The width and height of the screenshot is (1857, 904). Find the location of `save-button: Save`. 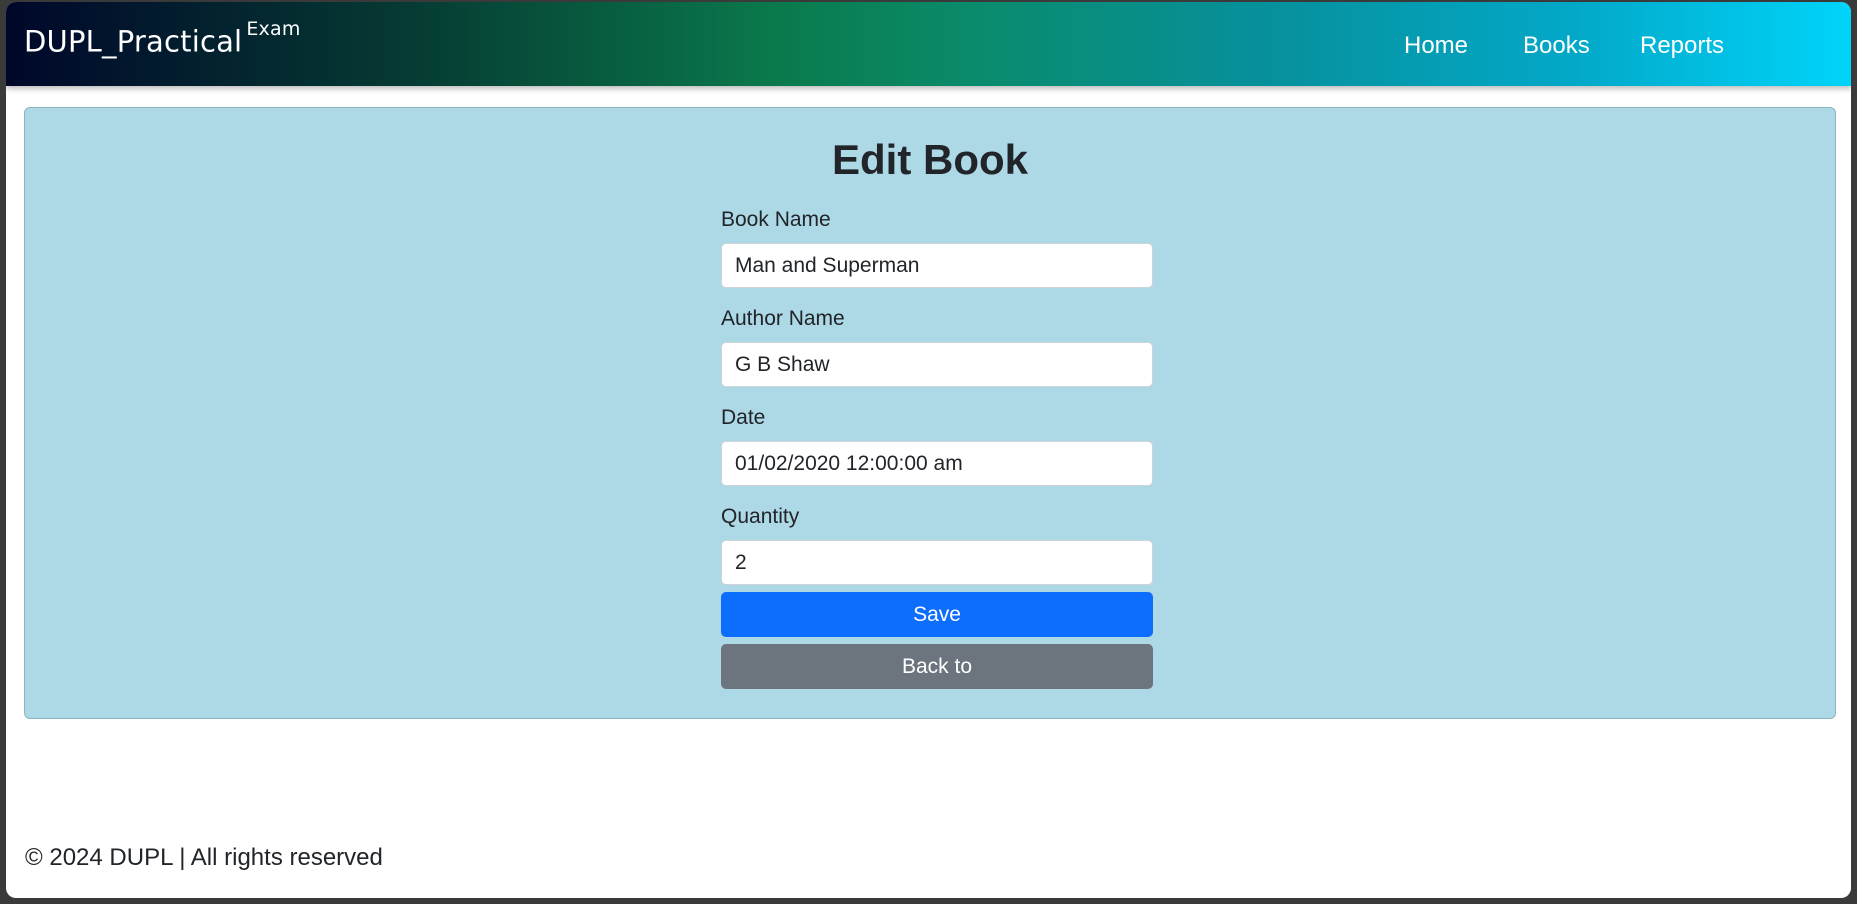

save-button: Save is located at coordinates (937, 614).